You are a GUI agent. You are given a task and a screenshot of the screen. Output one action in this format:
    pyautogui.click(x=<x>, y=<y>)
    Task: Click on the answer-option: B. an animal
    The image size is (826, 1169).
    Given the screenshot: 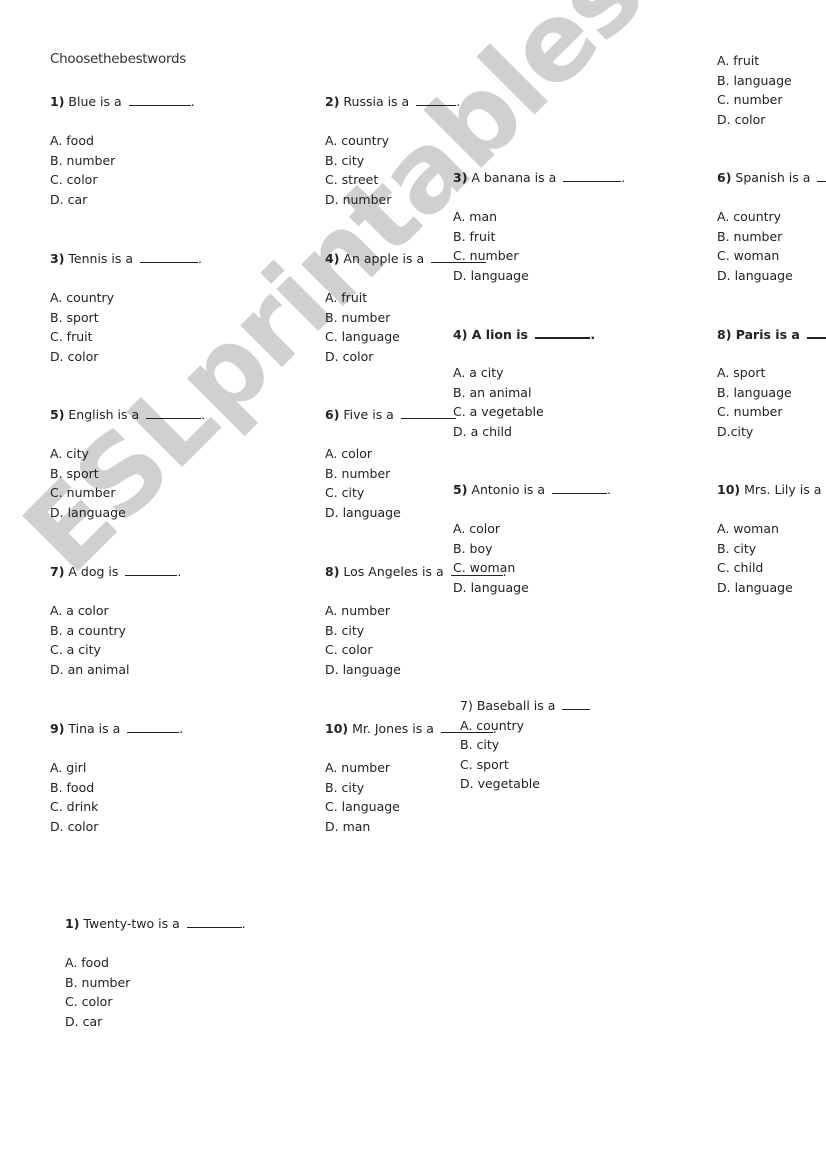 What is the action you would take?
    pyautogui.click(x=524, y=393)
    